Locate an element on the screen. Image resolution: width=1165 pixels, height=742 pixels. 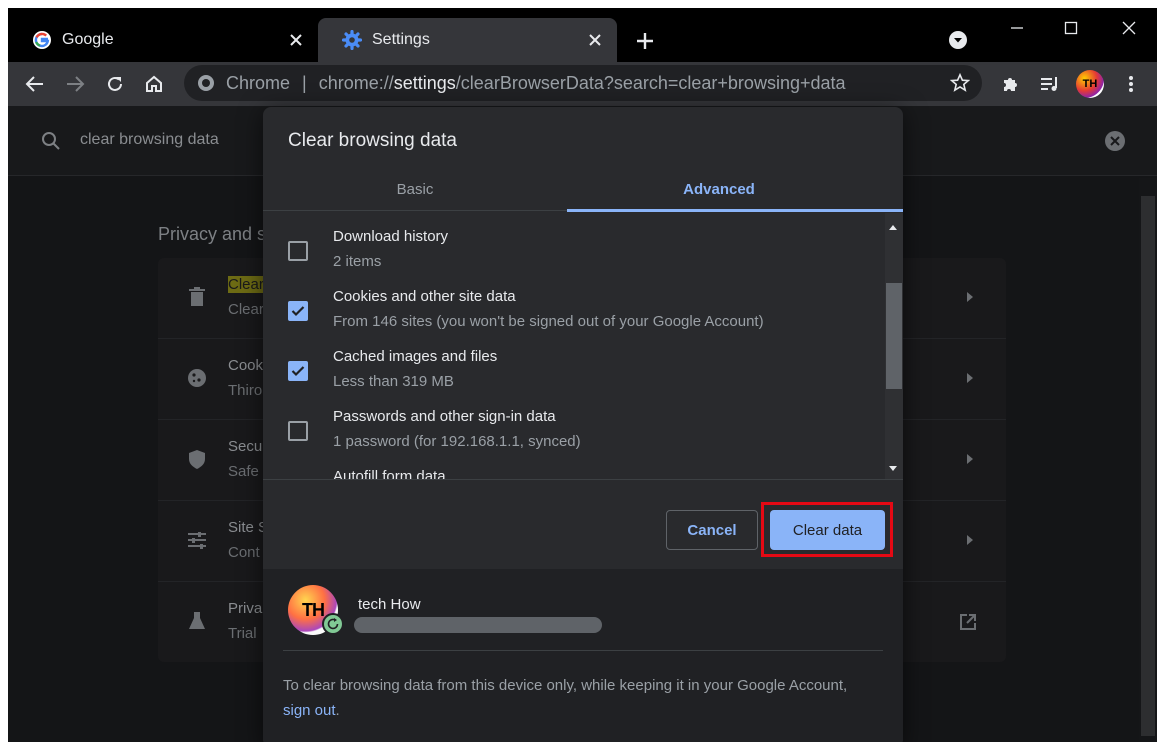
section-title: Privacy and s is located at coordinates (212, 234).